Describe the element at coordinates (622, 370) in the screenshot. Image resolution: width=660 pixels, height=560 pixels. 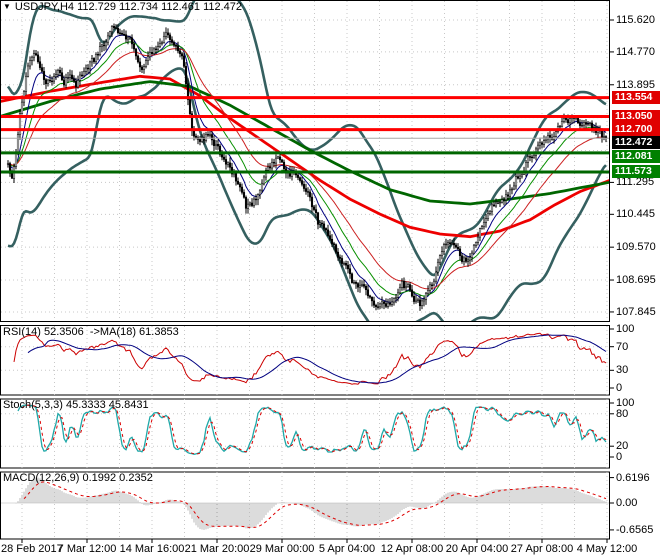
I see `rsi-scale-label: 30` at that location.